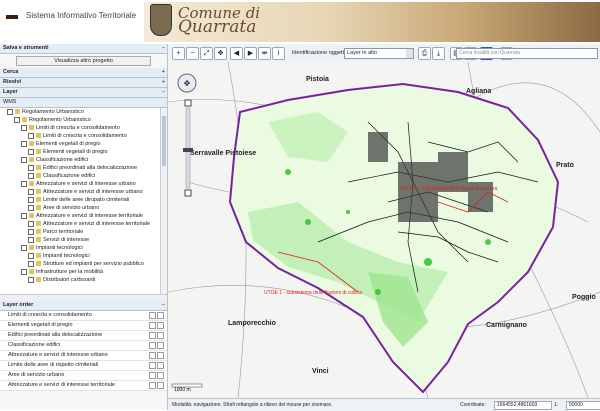 This screenshot has width=600, height=411. Describe the element at coordinates (424, 53) in the screenshot. I see `print-icon: ⎙` at that location.